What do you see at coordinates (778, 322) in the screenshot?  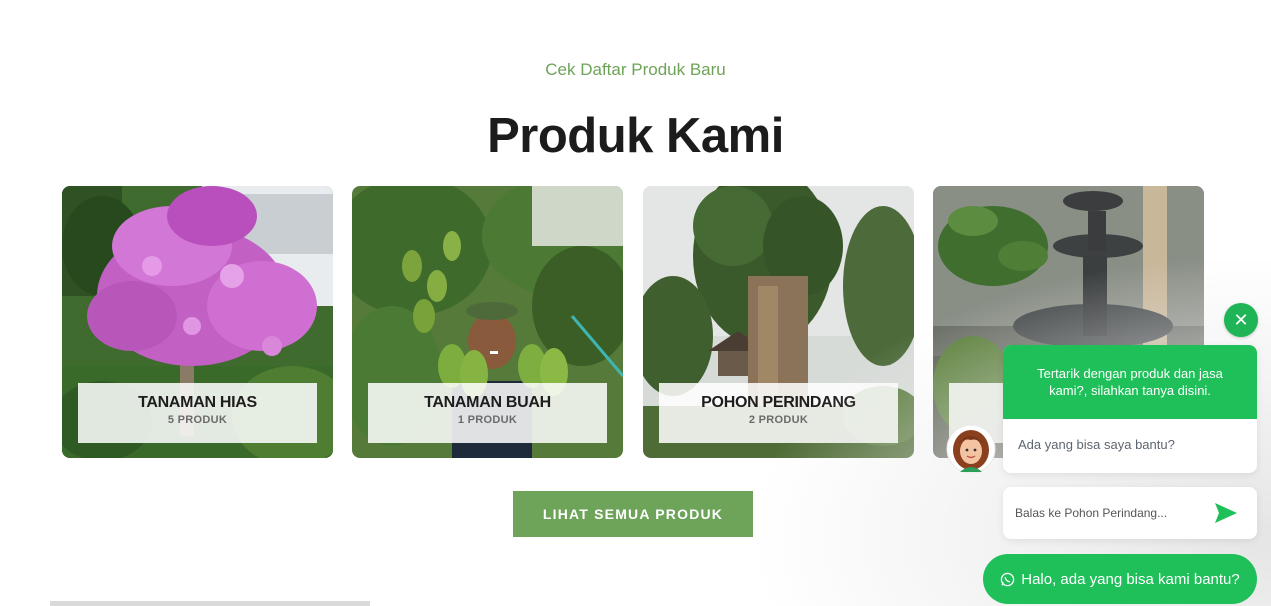 I see `product-card-pohon-perindang: POHON PERINDANG 2 PRODUK` at bounding box center [778, 322].